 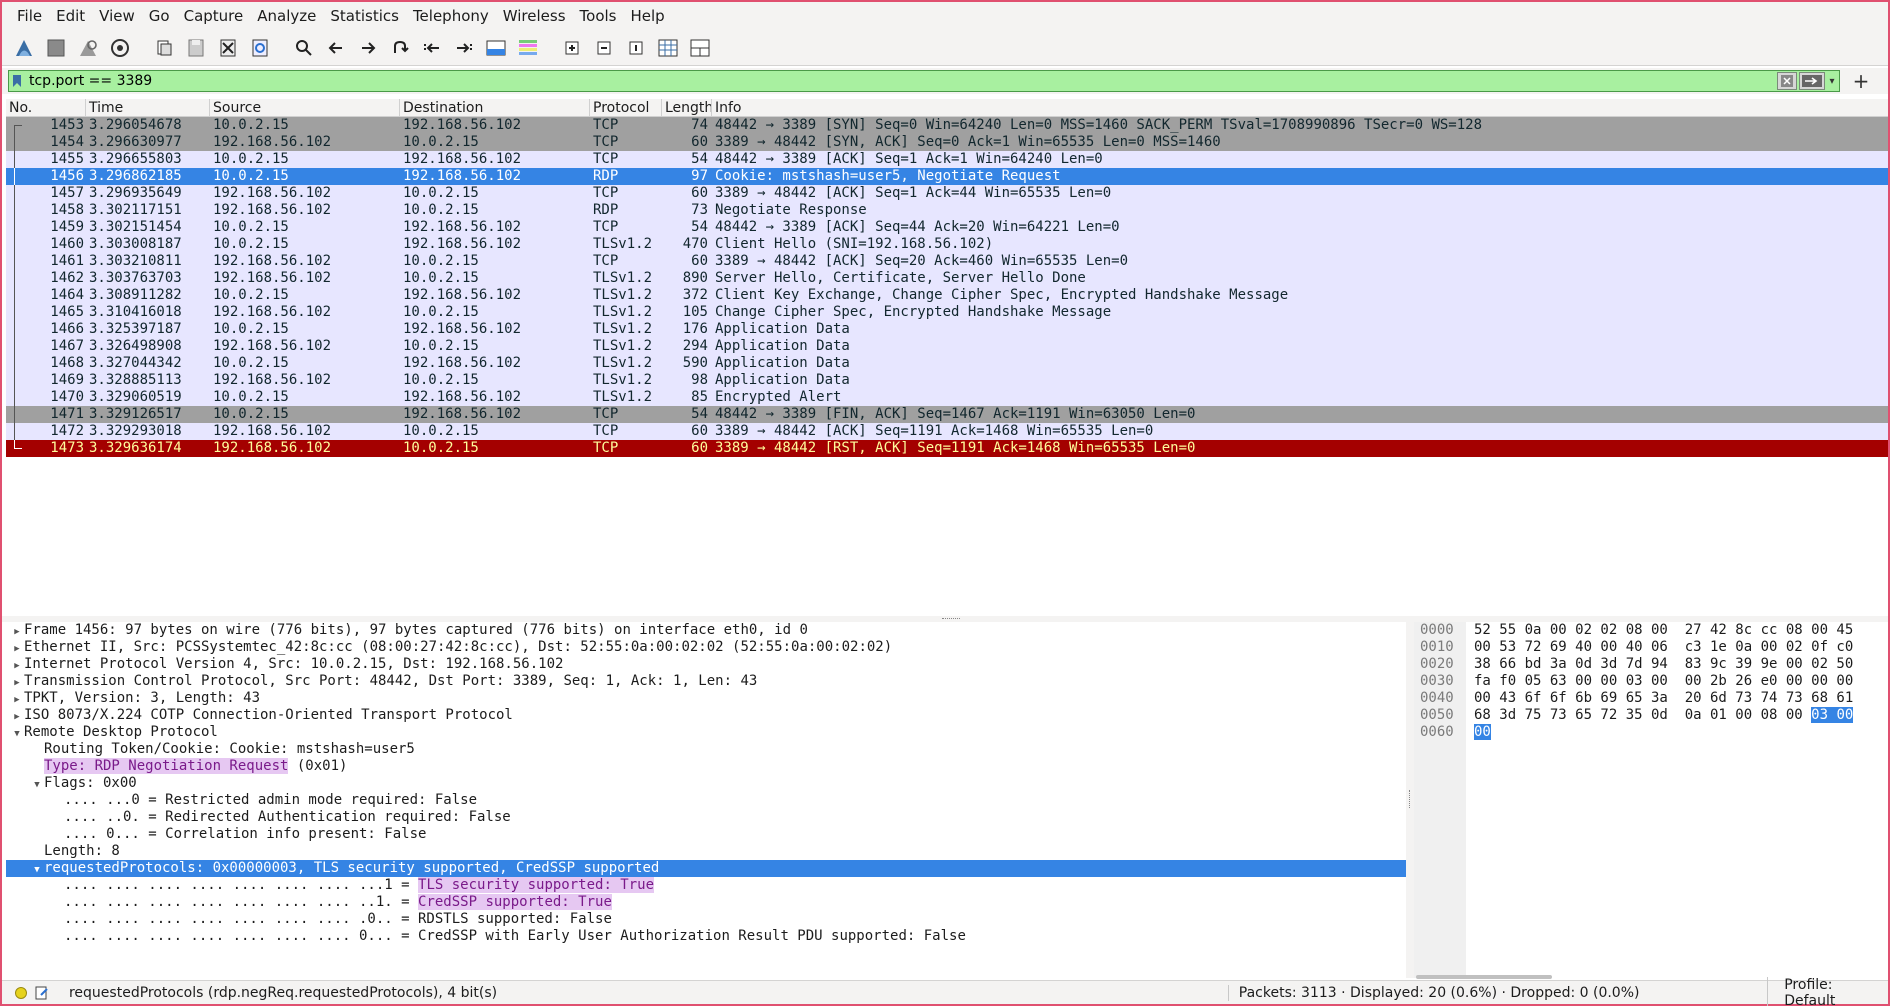 What do you see at coordinates (432, 48) in the screenshot?
I see `first-packet-icon` at bounding box center [432, 48].